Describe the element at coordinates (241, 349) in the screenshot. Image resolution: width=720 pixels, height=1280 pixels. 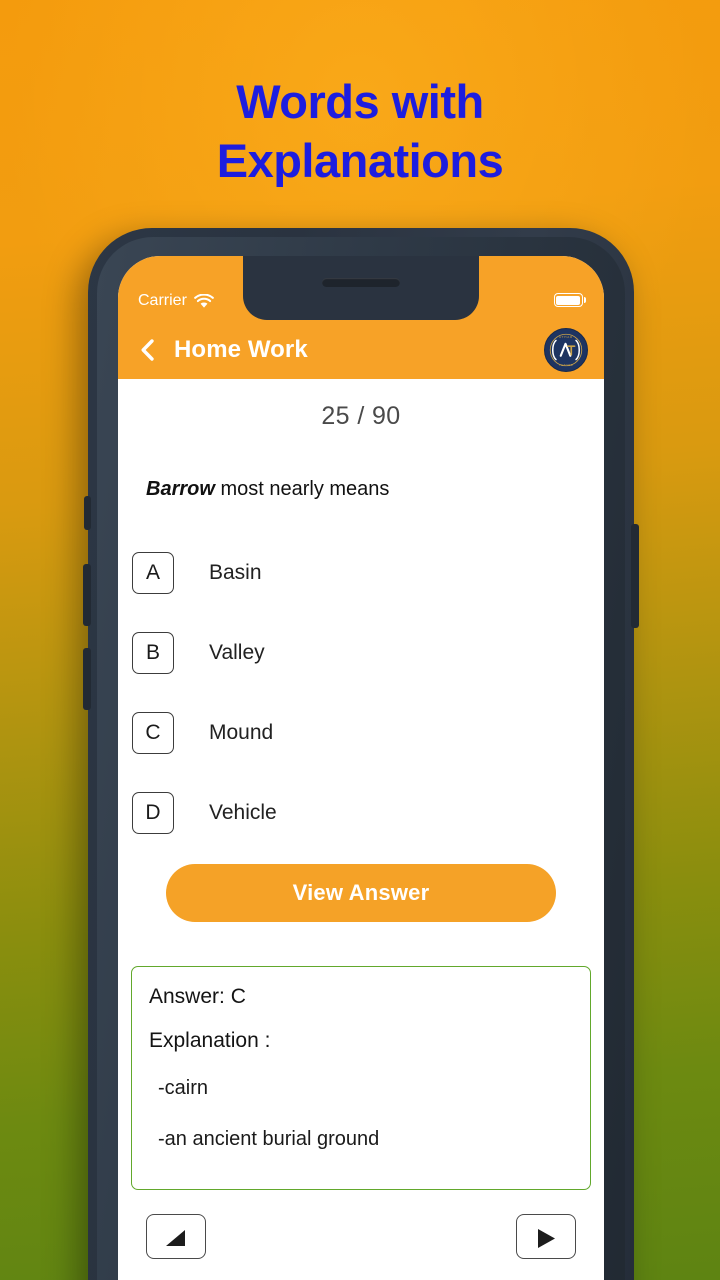
I see `nav-title: Home Work` at that location.